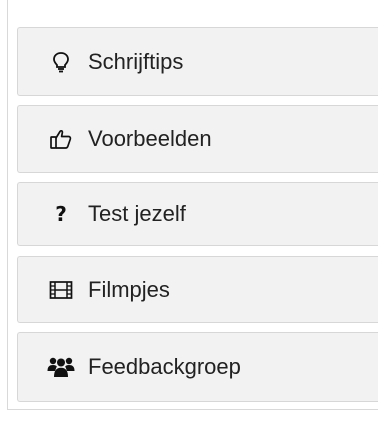 This screenshot has width=378, height=422. What do you see at coordinates (136, 61) in the screenshot?
I see `menu-item-label: Schrijftips` at bounding box center [136, 61].